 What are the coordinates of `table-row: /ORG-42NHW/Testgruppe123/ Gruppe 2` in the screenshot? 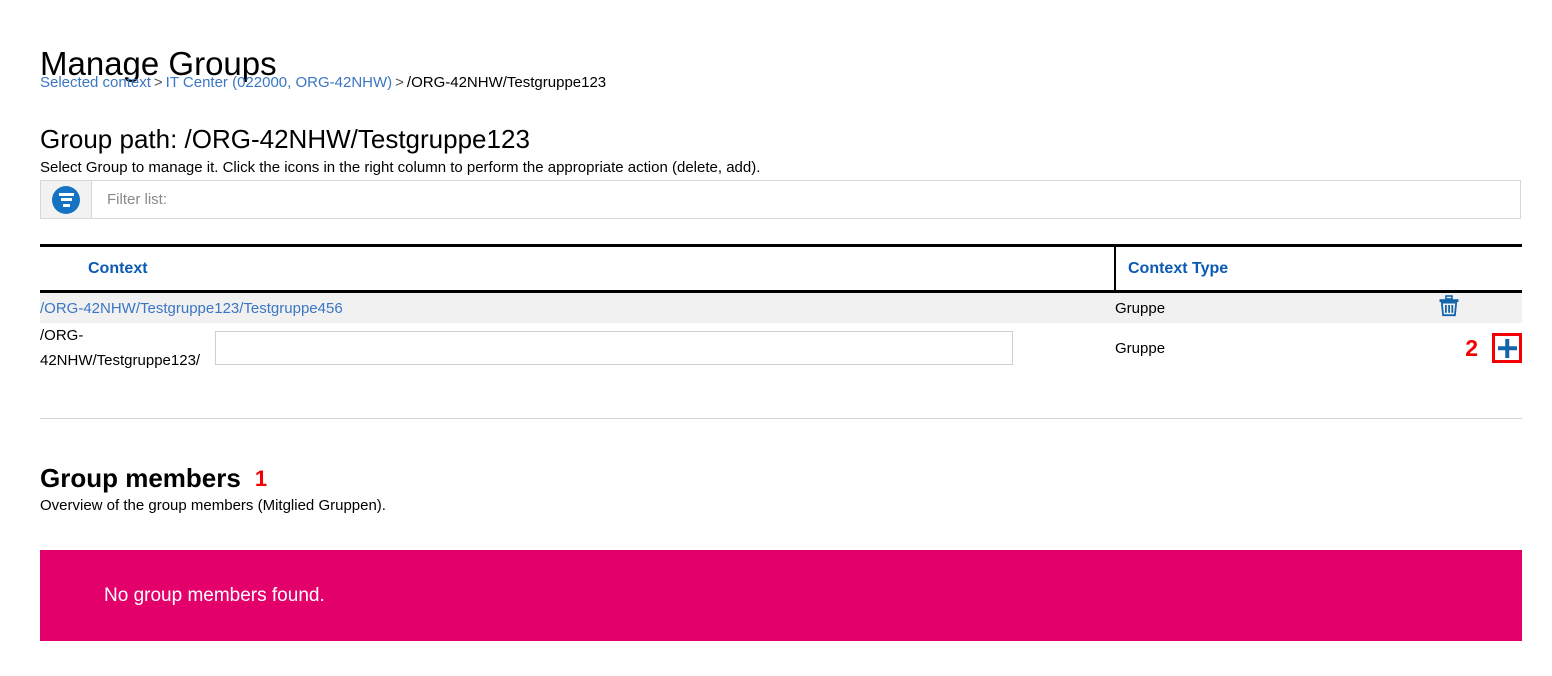 It's located at (781, 348).